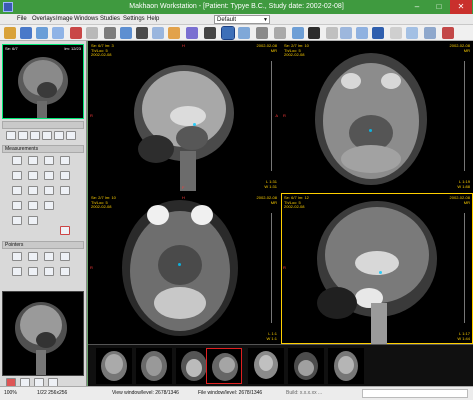 This screenshot has height=400, width=473. What do you see at coordinates (362, 33) in the screenshot?
I see `link-icon` at bounding box center [362, 33].